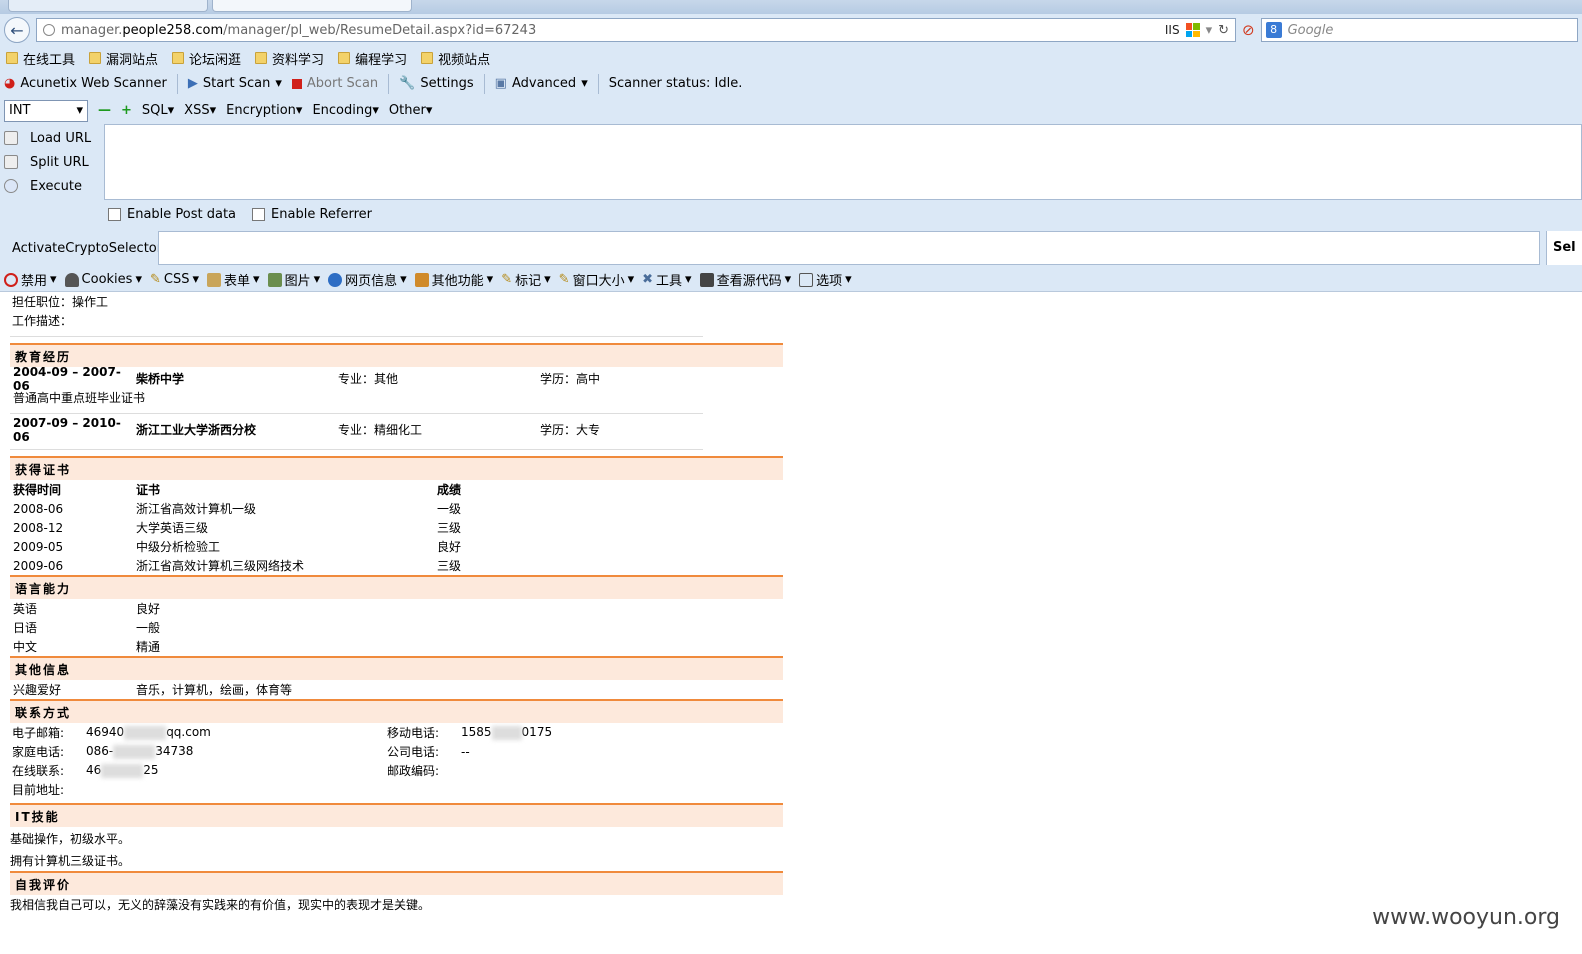 This screenshot has width=1582, height=954. I want to click on tab-active, so click(312, 6).